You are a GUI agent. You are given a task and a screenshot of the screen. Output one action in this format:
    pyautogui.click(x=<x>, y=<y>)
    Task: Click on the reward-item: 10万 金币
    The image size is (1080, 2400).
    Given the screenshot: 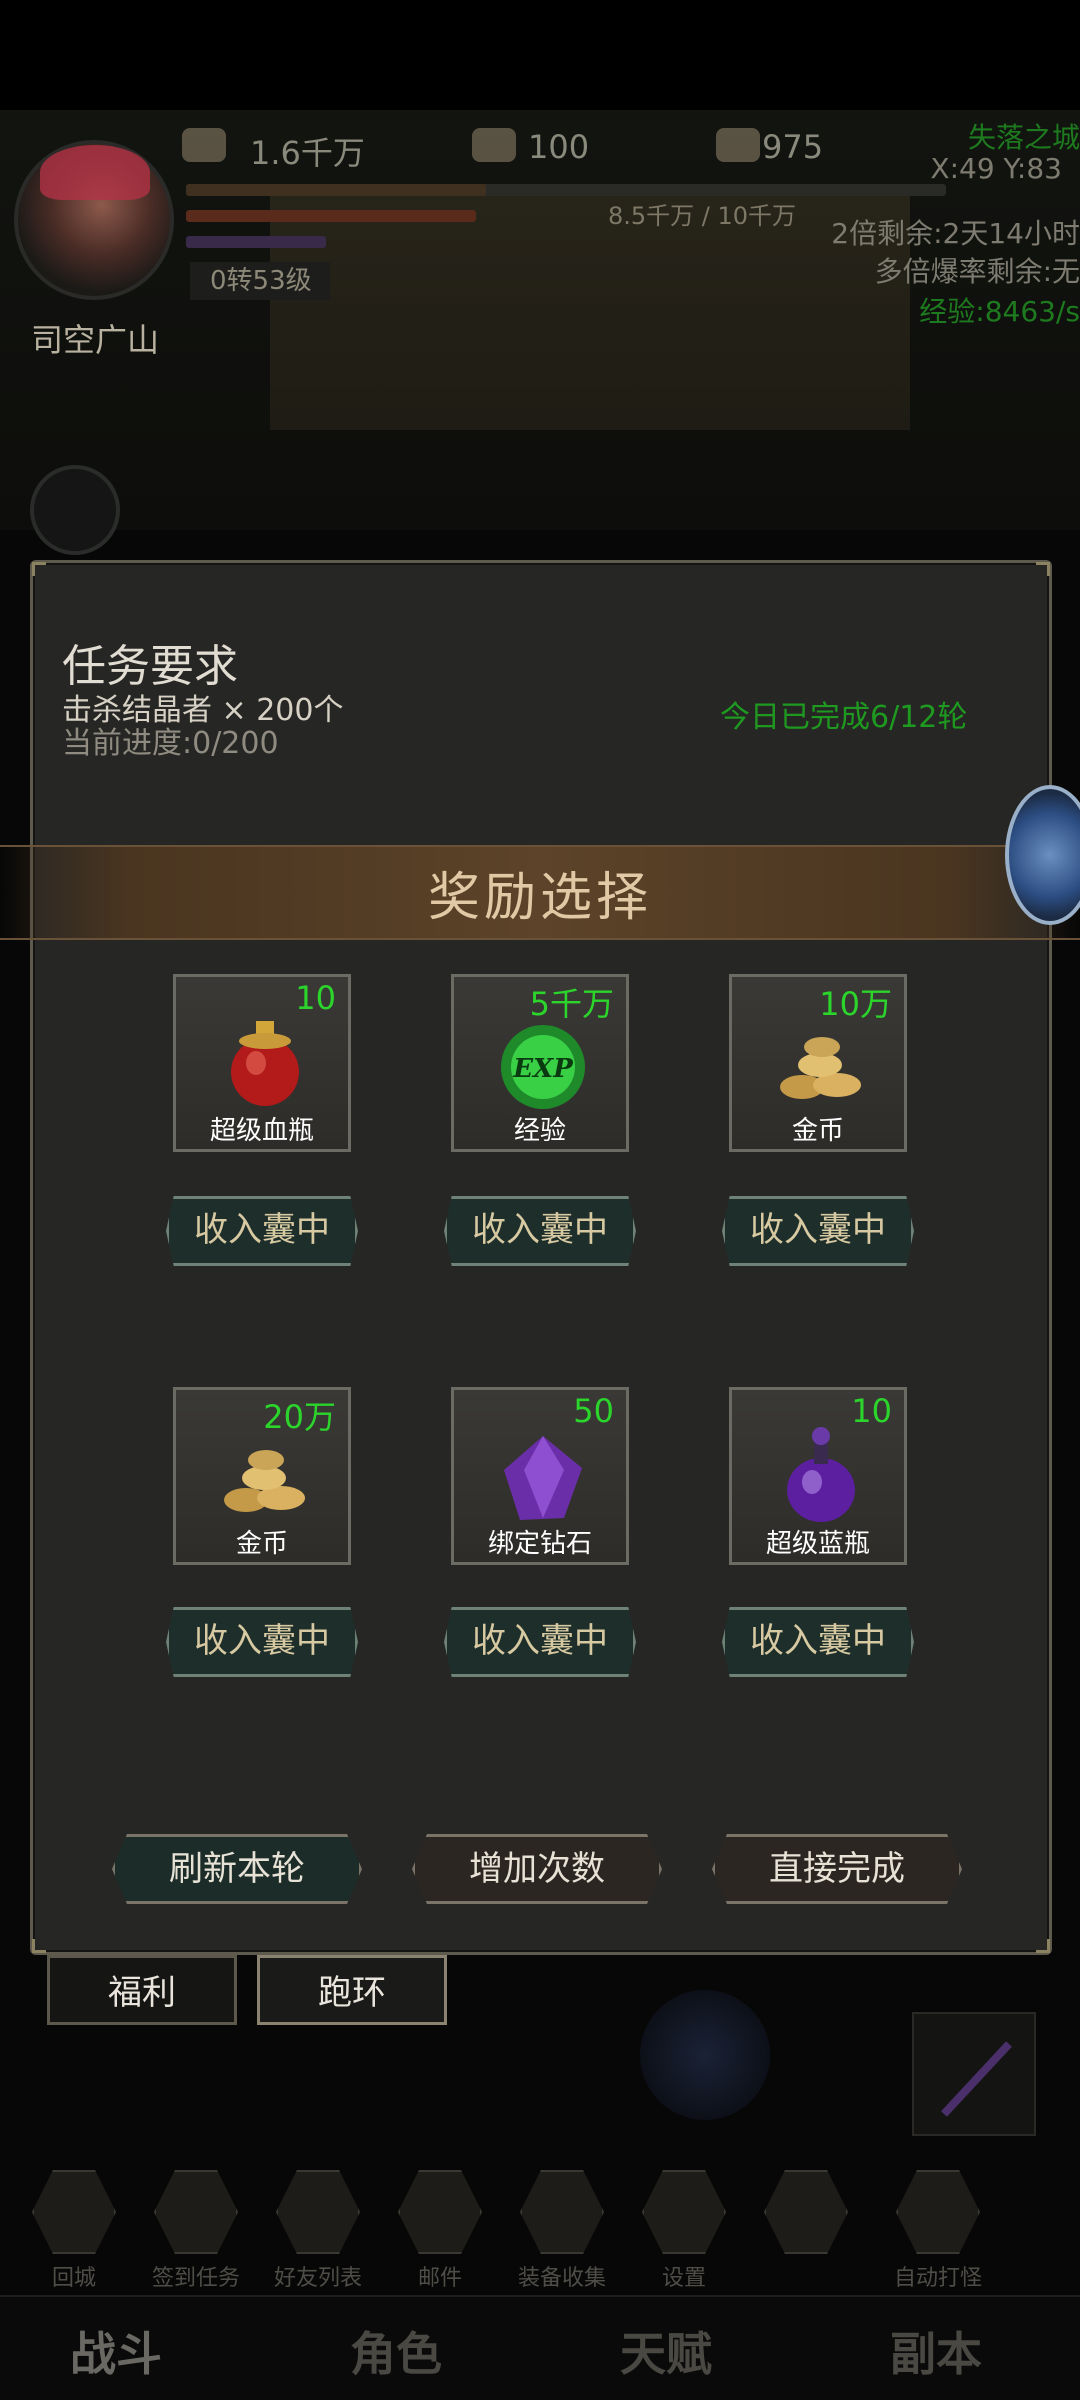 What is the action you would take?
    pyautogui.click(x=818, y=1063)
    